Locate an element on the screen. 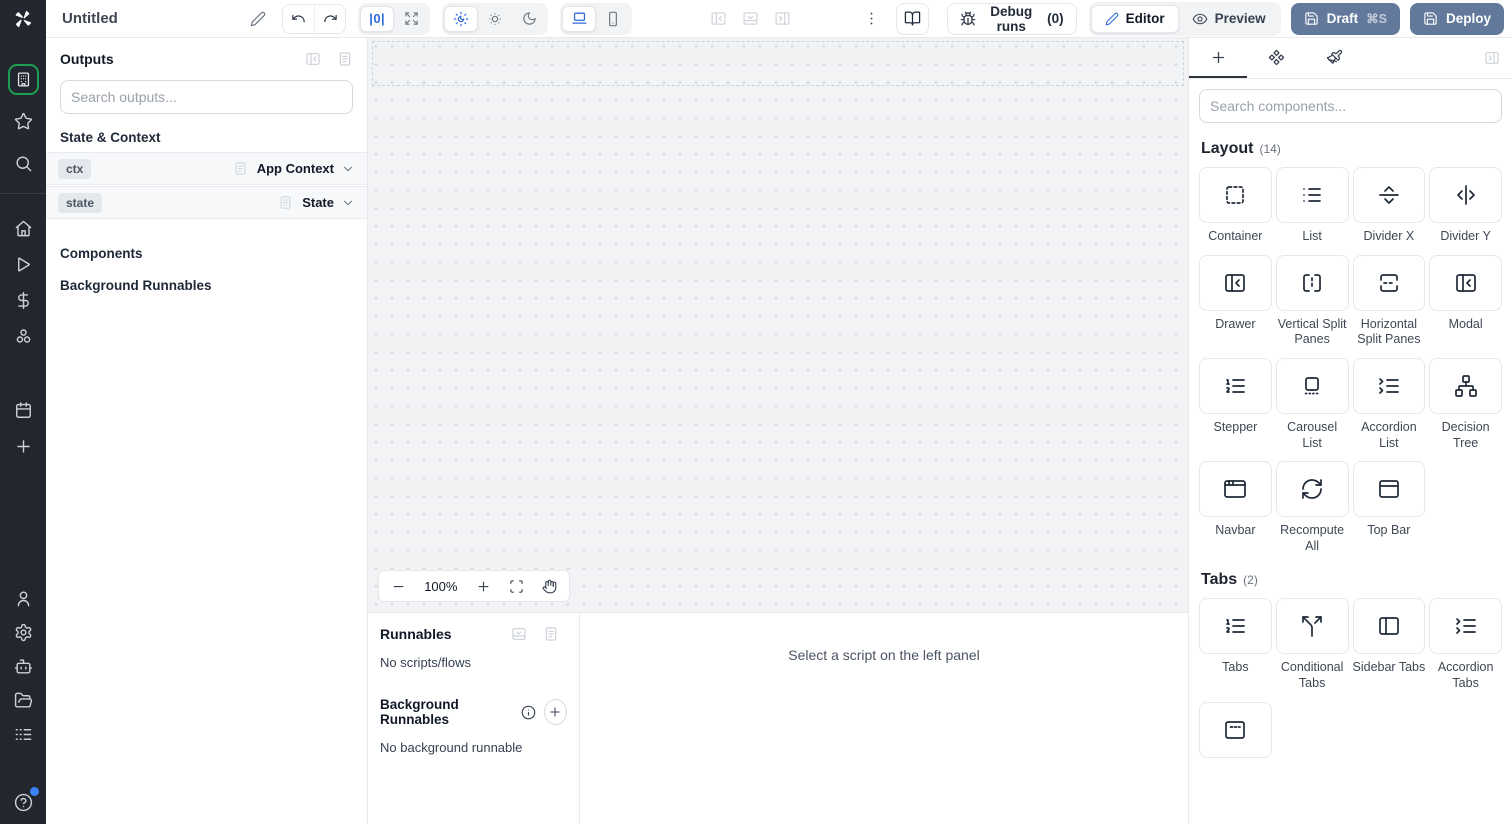 The image size is (1512, 824). pan-tool-button is located at coordinates (549, 586).